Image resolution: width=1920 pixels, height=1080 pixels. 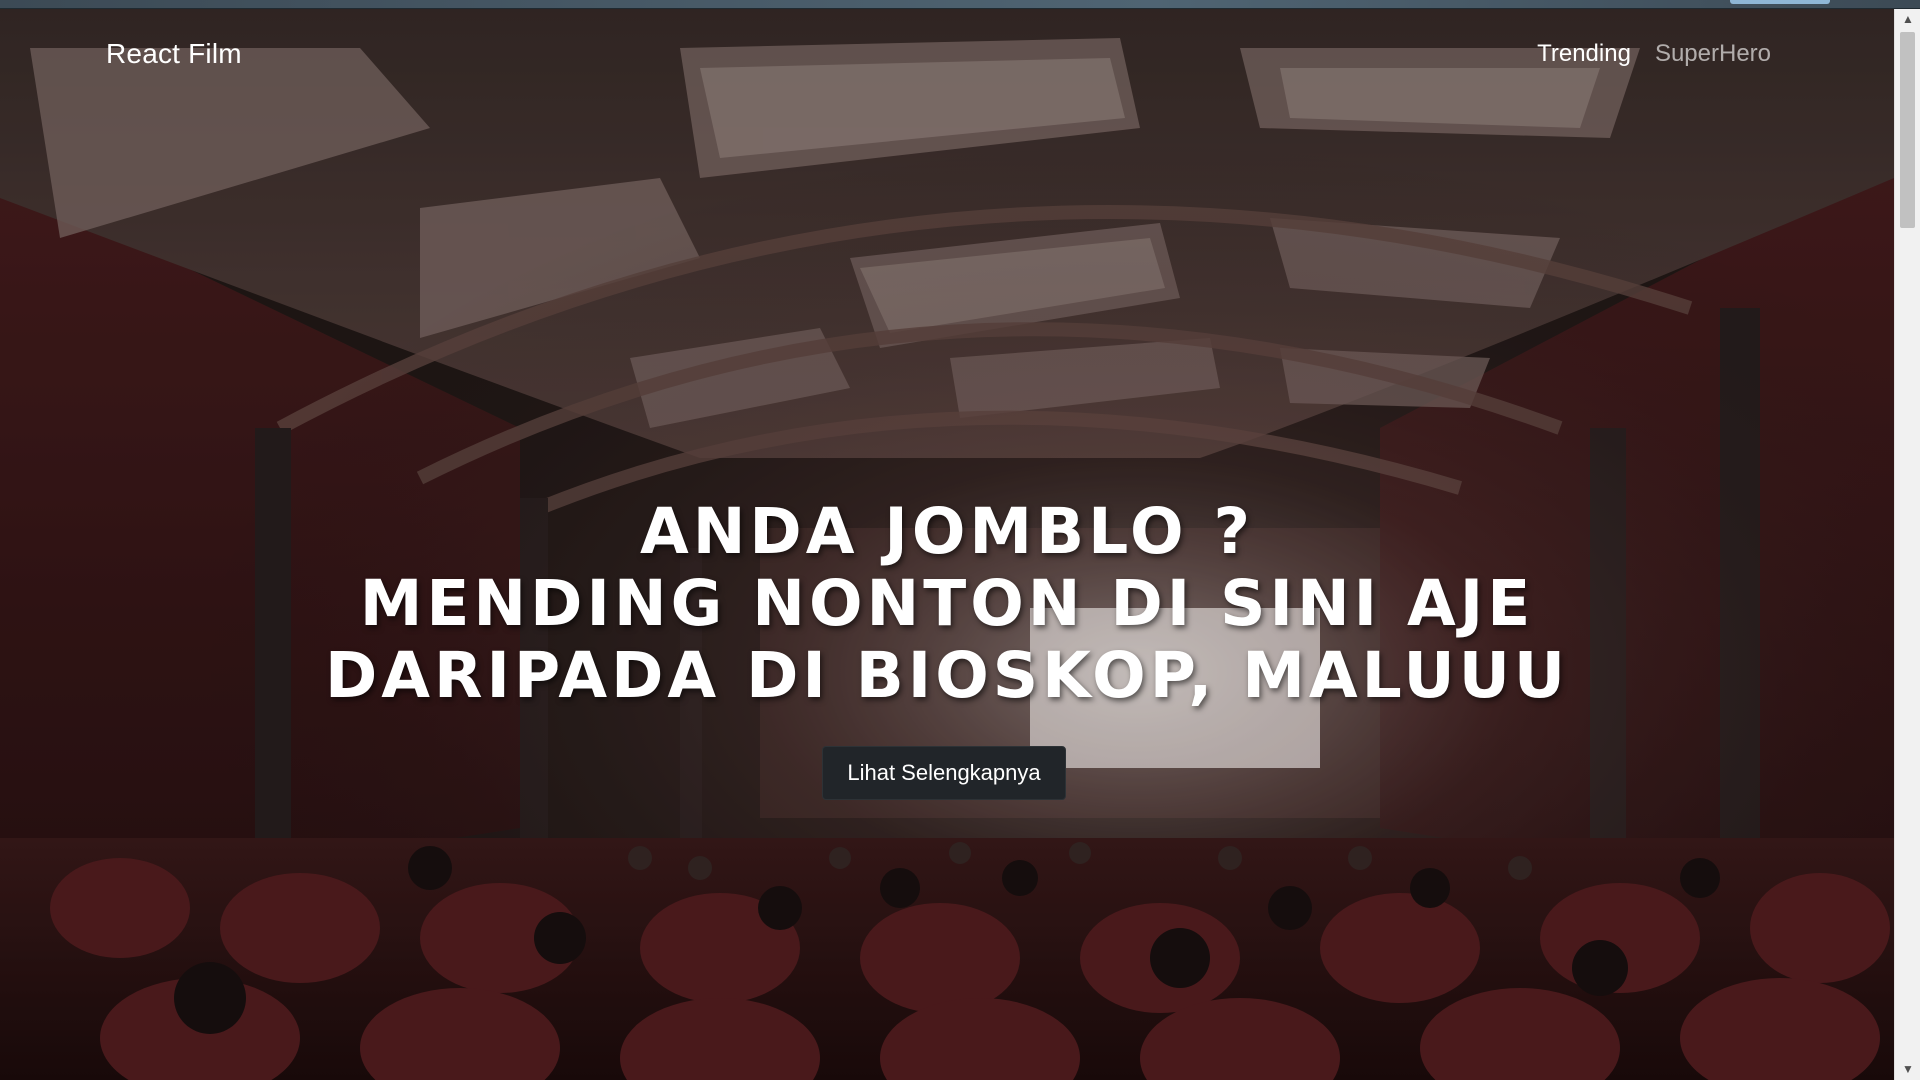 I want to click on nav-links: Trending SuperHero, so click(x=1654, y=54).